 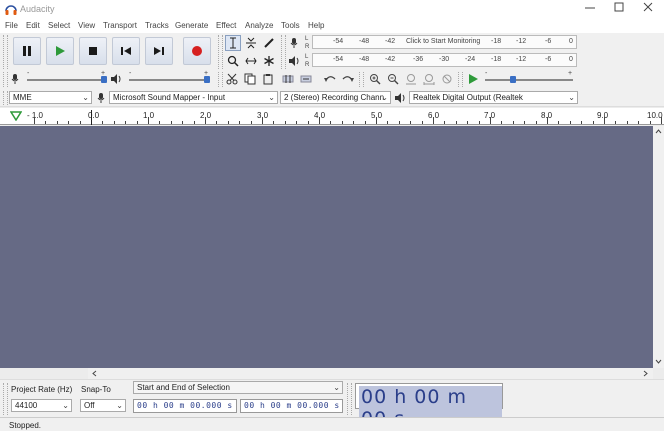 I want to click on fit-project-button, so click(x=429, y=79).